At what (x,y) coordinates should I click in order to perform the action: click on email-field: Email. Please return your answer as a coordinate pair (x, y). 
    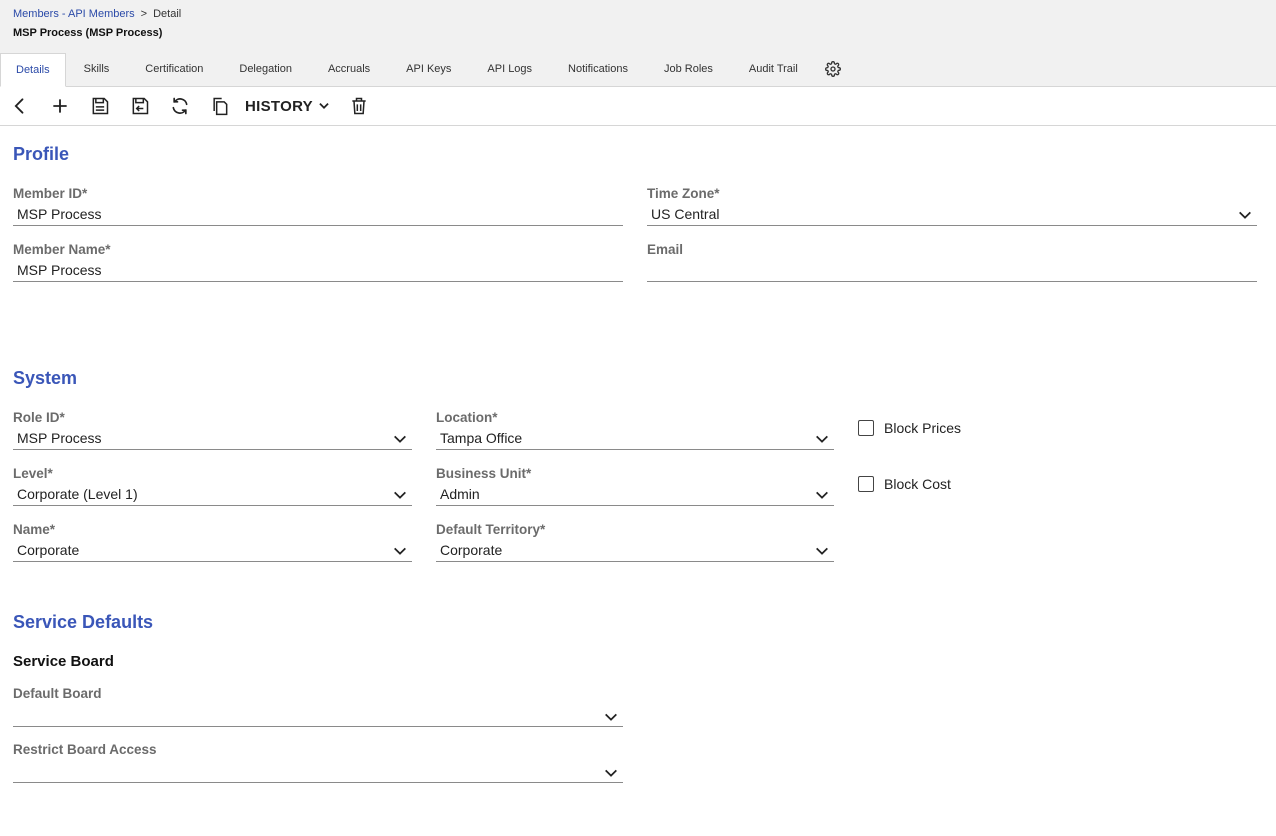
    Looking at the image, I should click on (952, 261).